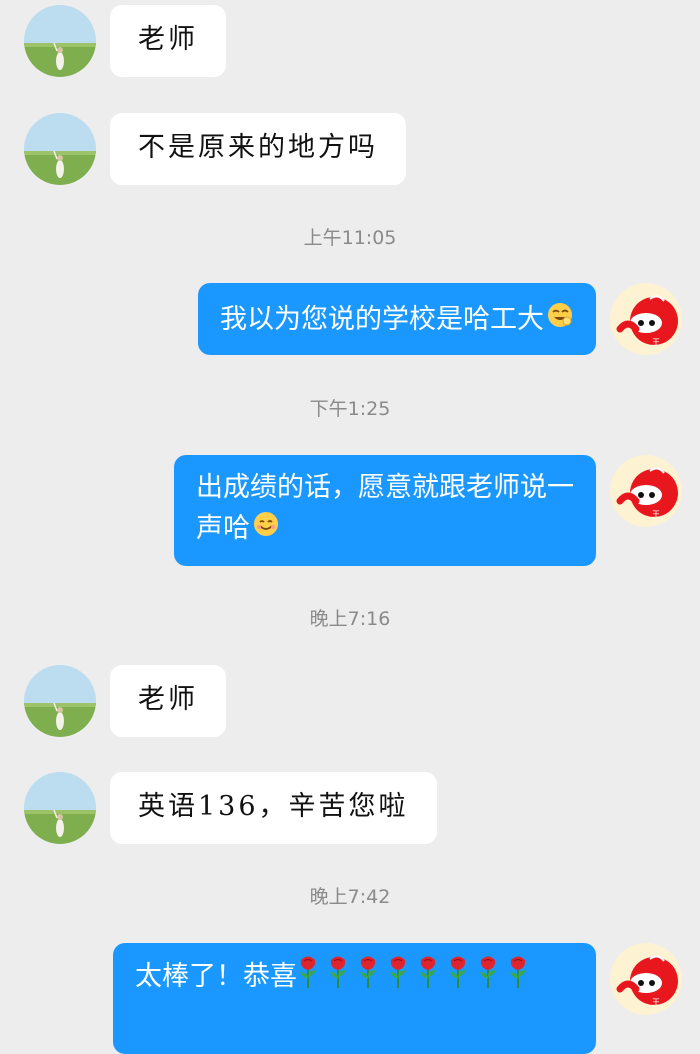 The image size is (700, 1054). I want to click on outgoing-message-bubble: 我以为您说的学校是哈工大, so click(397, 319).